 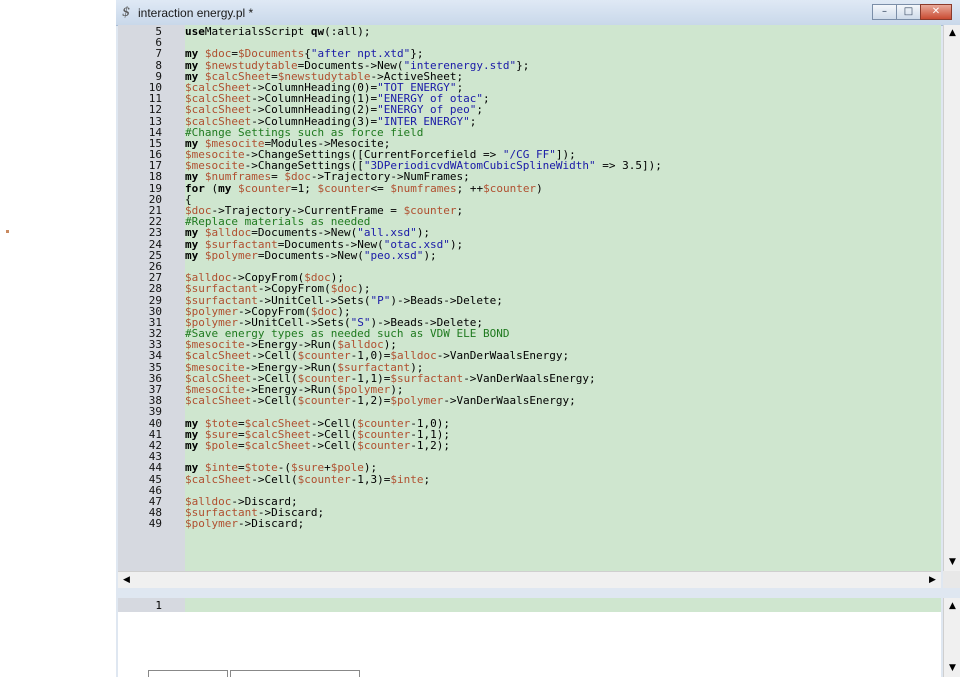 I want to click on output-vertical-scrollbar: ▲ ▼, so click(x=951, y=637).